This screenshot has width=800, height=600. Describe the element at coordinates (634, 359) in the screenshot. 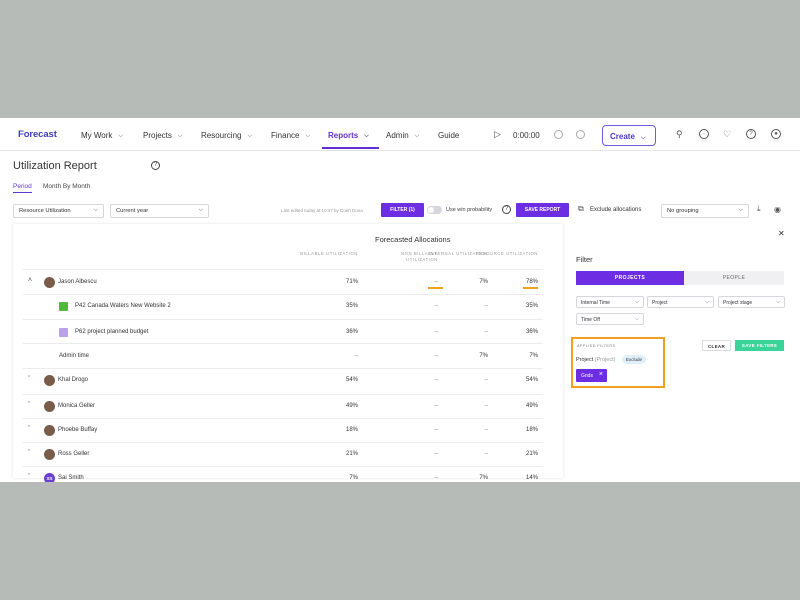

I see `exclude-pill: Exclude` at that location.